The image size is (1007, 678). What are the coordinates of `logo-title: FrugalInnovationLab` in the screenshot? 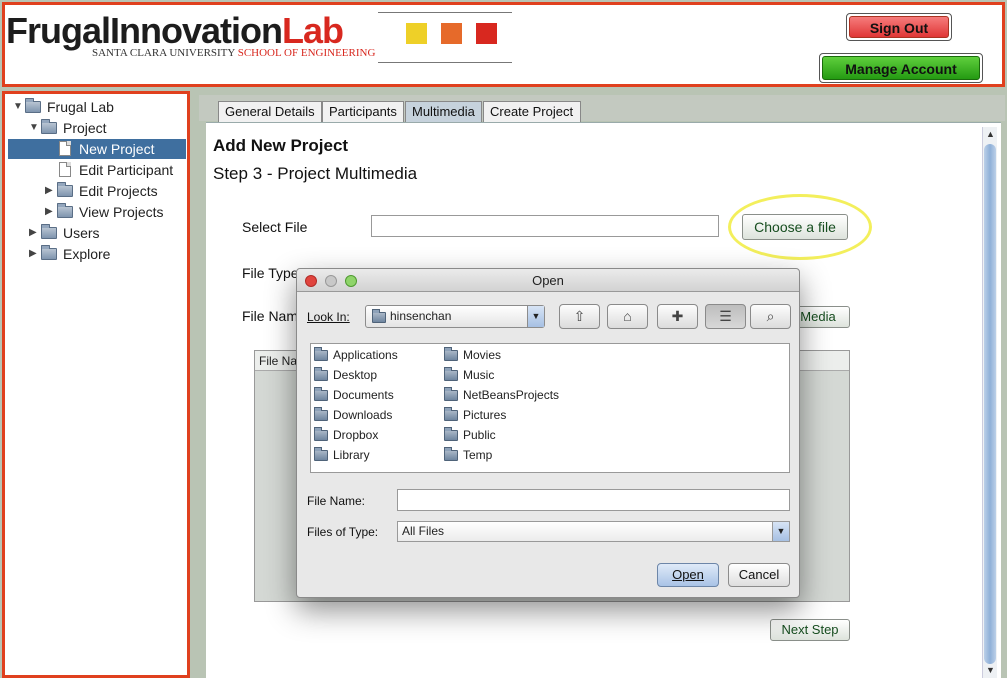 It's located at (175, 30).